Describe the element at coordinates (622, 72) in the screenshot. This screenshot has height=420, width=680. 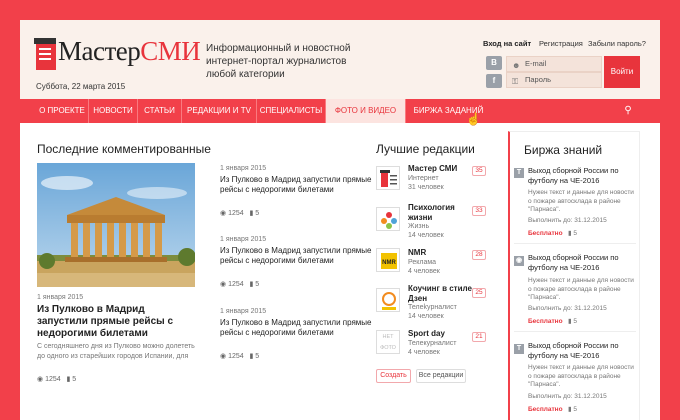
I see `login-button: Войти` at that location.